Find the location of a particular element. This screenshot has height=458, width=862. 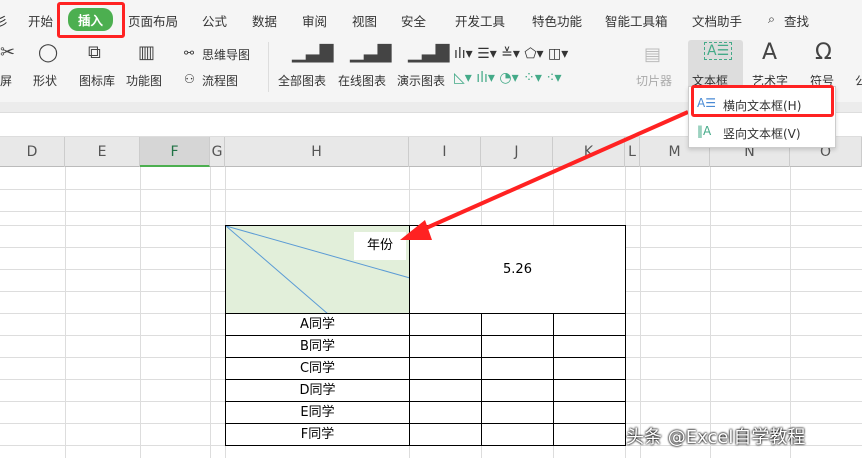

red-arrow is located at coordinates (544, 175).